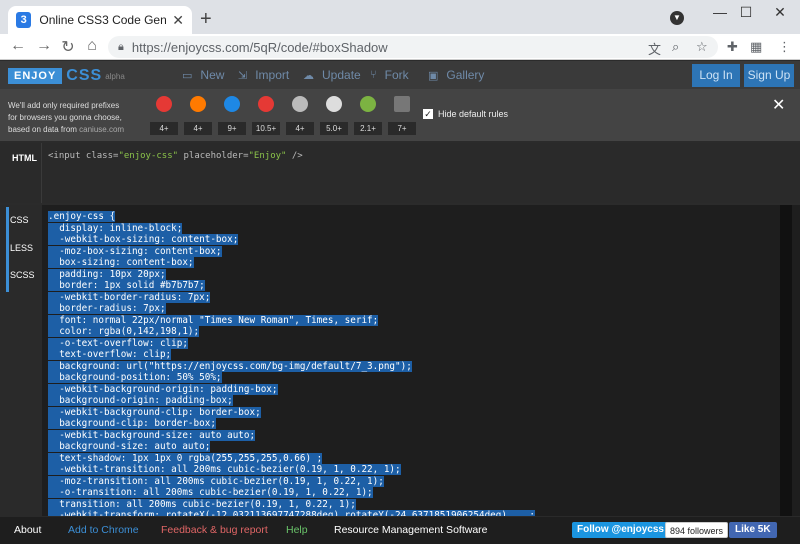 The height and width of the screenshot is (544, 800). I want to click on browser-tab: 3 Online CSS3 Code Generator W ✕, so click(100, 20).